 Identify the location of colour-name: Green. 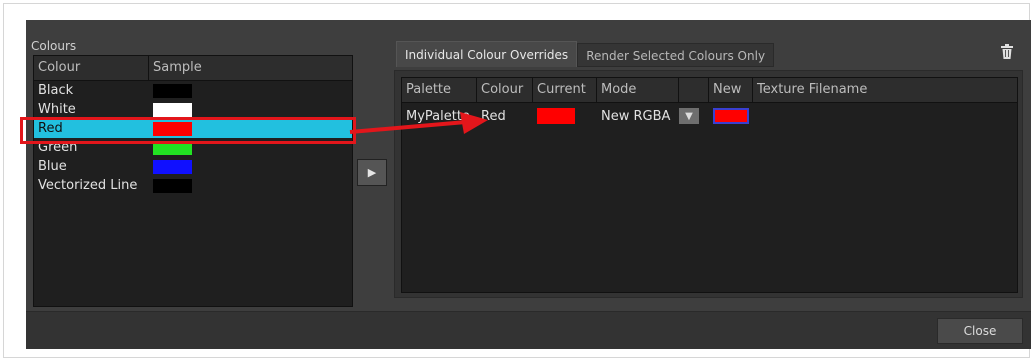
(58, 147).